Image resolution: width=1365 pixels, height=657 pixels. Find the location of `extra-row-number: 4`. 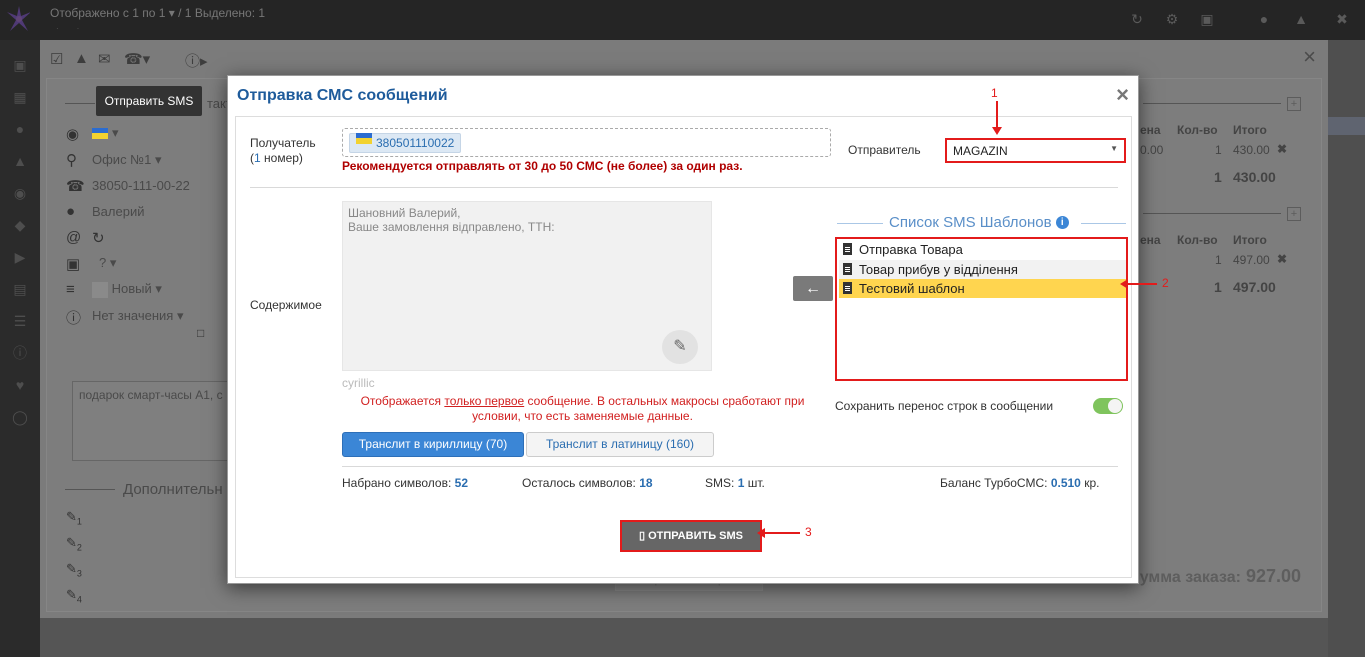

extra-row-number: 4 is located at coordinates (79, 599).